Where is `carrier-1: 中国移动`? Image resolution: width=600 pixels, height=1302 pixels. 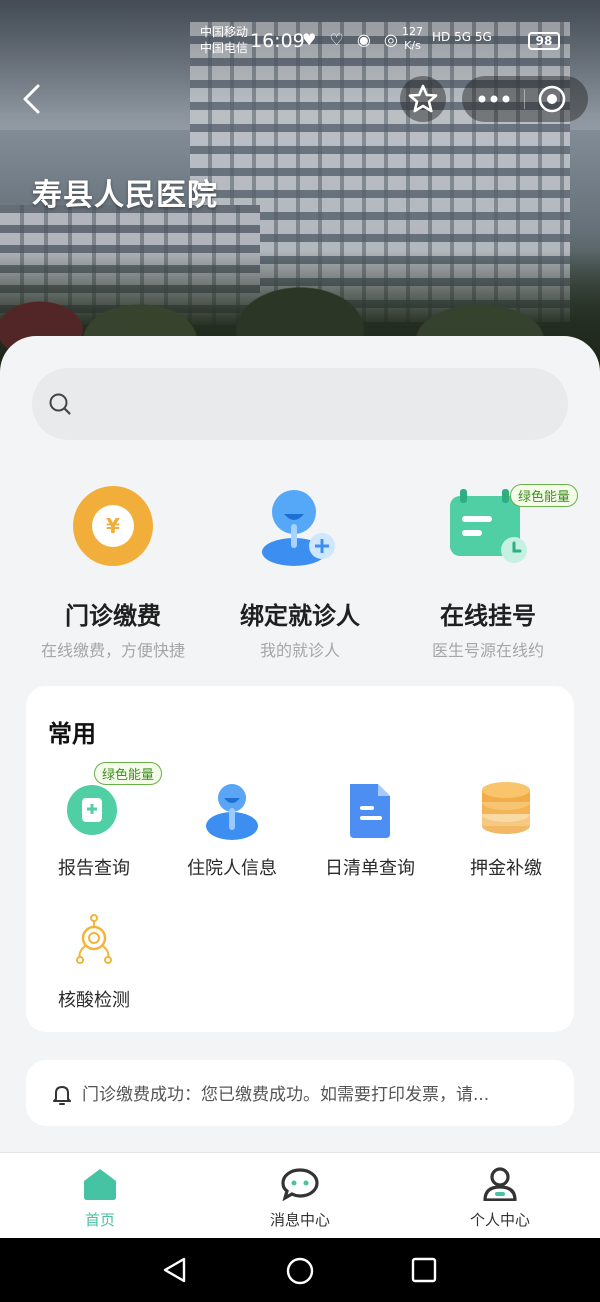
carrier-1: 中国移动 is located at coordinates (224, 32).